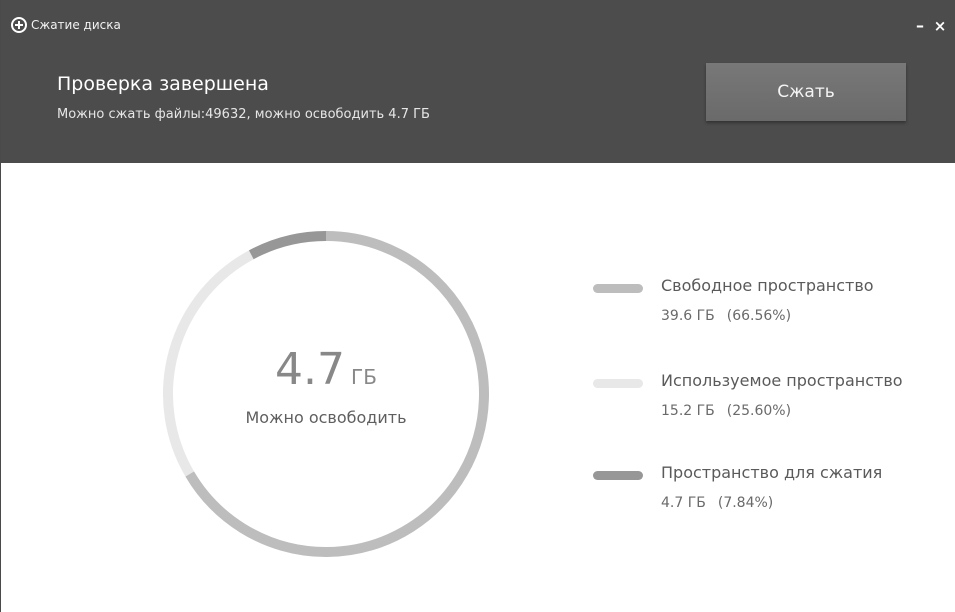  Describe the element at coordinates (782, 380) in the screenshot. I see `legend-label: Используемое пространство` at that location.